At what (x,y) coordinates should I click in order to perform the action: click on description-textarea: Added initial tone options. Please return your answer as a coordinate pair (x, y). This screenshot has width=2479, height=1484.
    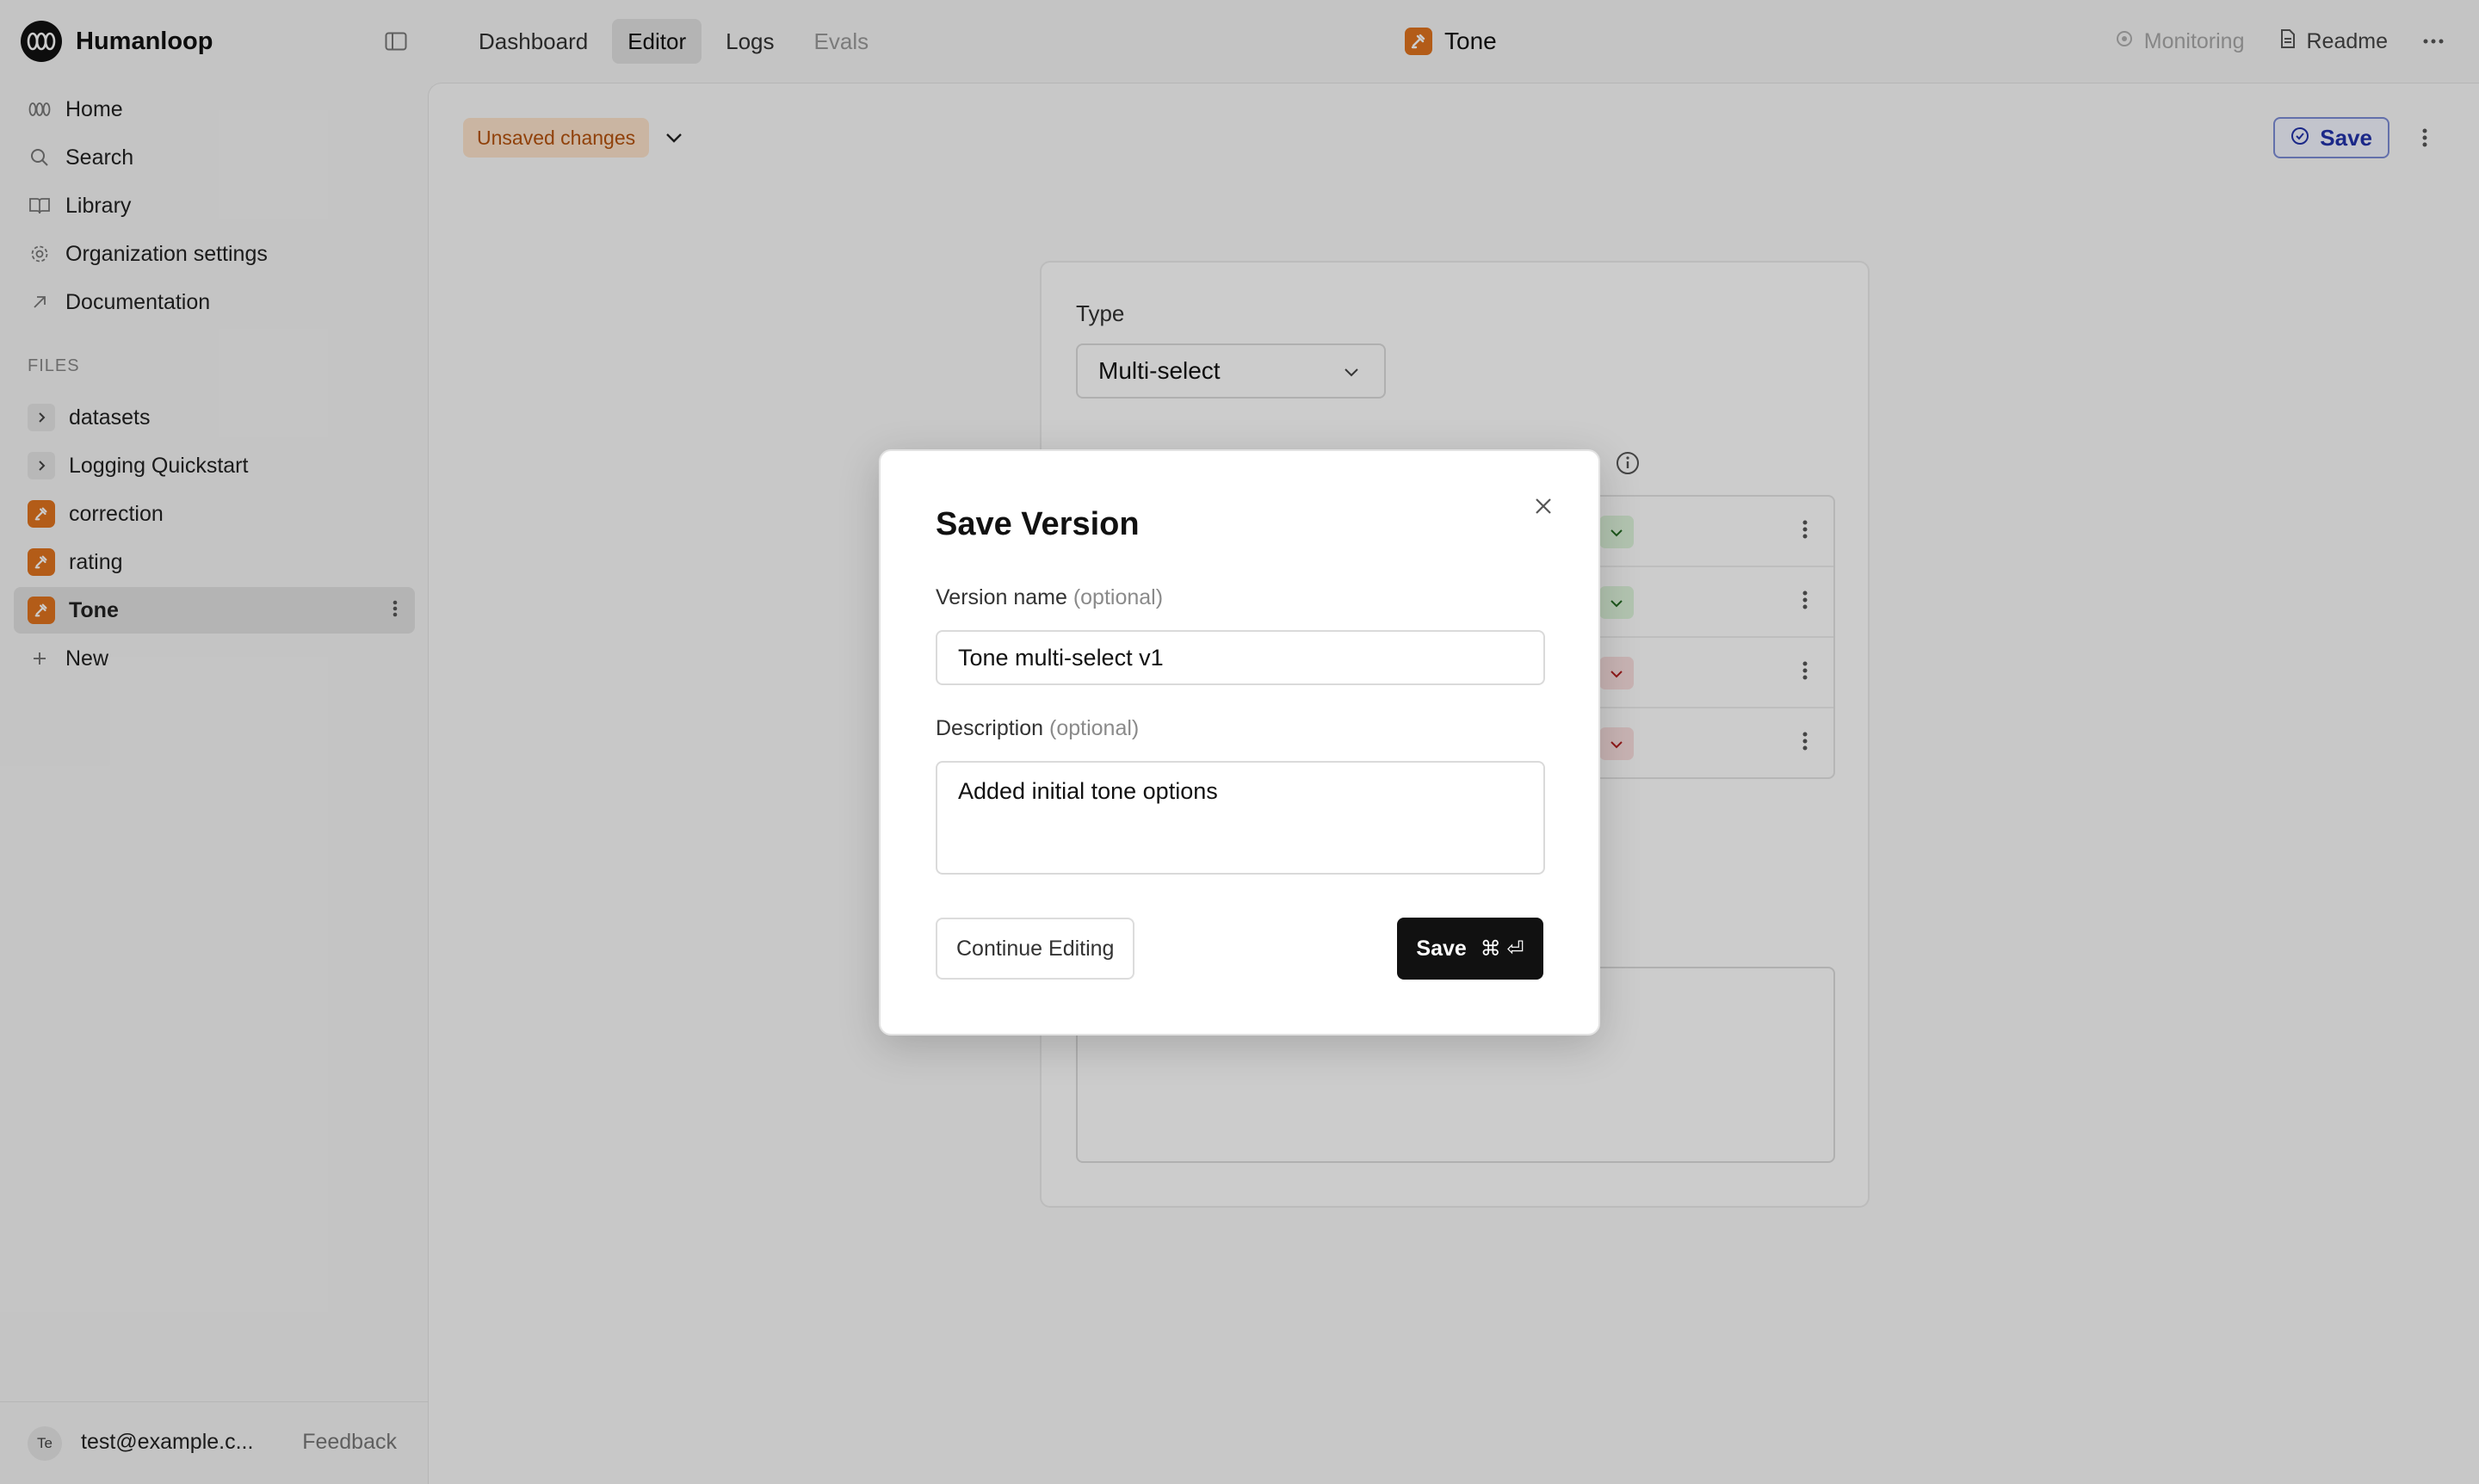
    Looking at the image, I should click on (1240, 818).